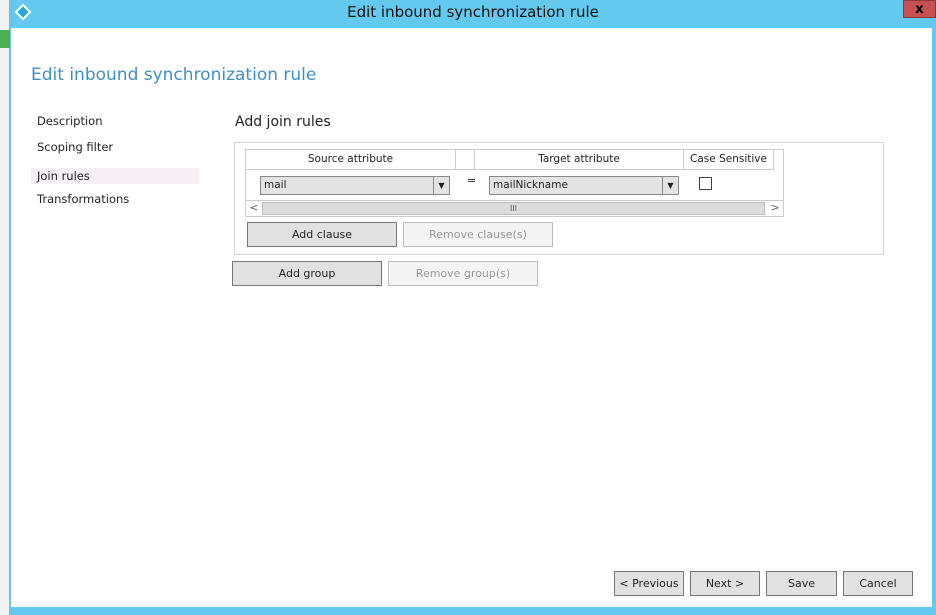 This screenshot has height=615, width=936. I want to click on target-attribute-value: mailNickname, so click(530, 185).